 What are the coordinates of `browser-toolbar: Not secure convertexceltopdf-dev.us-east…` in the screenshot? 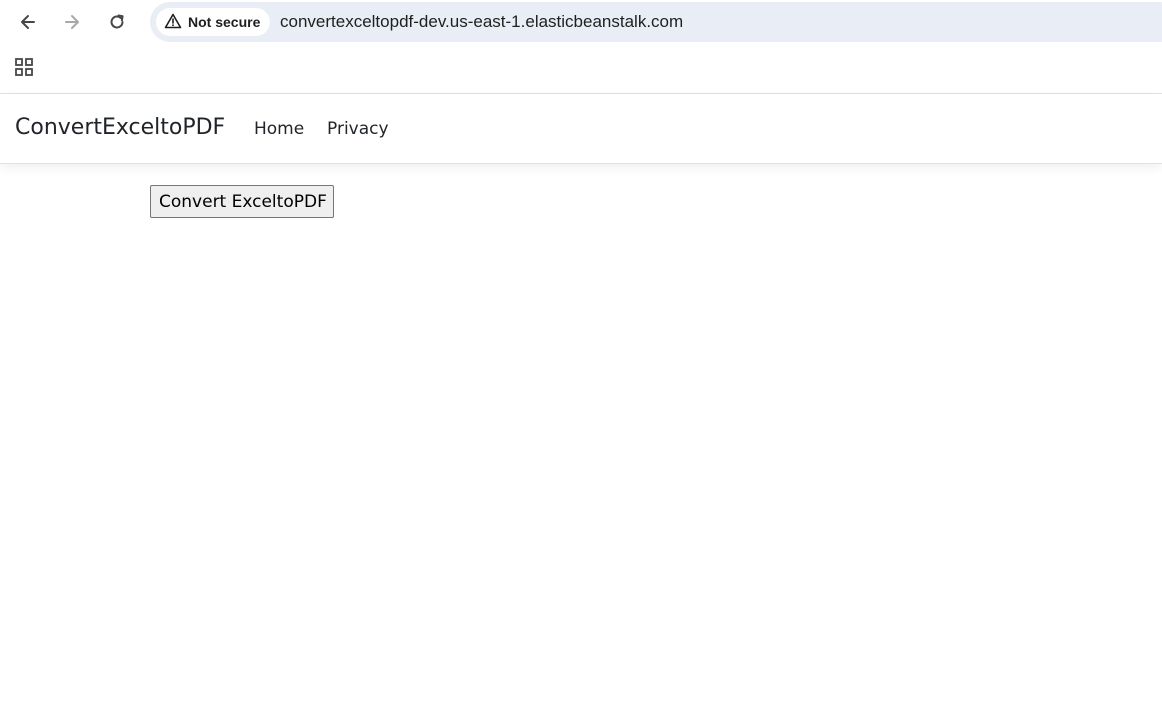 It's located at (581, 22).